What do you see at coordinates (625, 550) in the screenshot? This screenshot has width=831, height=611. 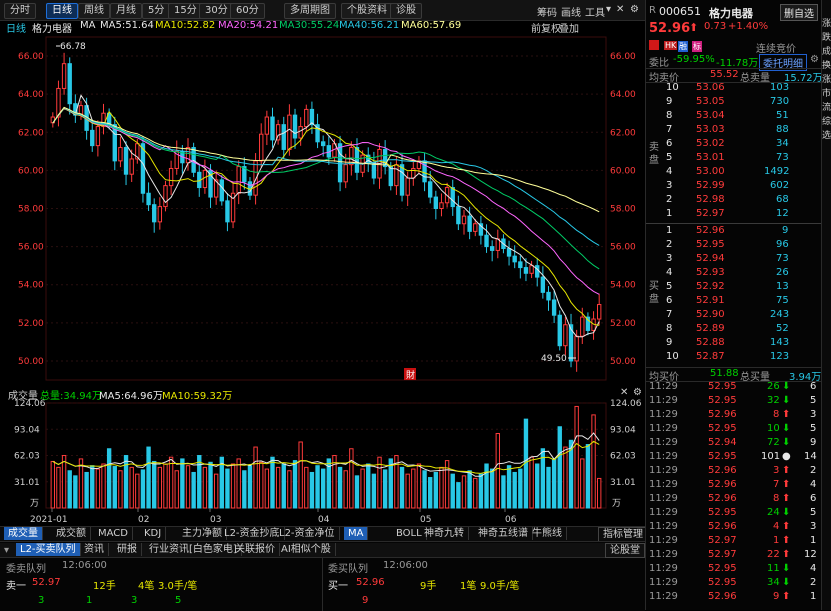 I see `stock-forum-button: 论股堂` at bounding box center [625, 550].